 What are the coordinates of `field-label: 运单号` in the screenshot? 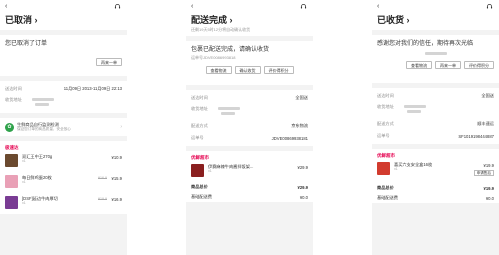 It's located at (383, 135).